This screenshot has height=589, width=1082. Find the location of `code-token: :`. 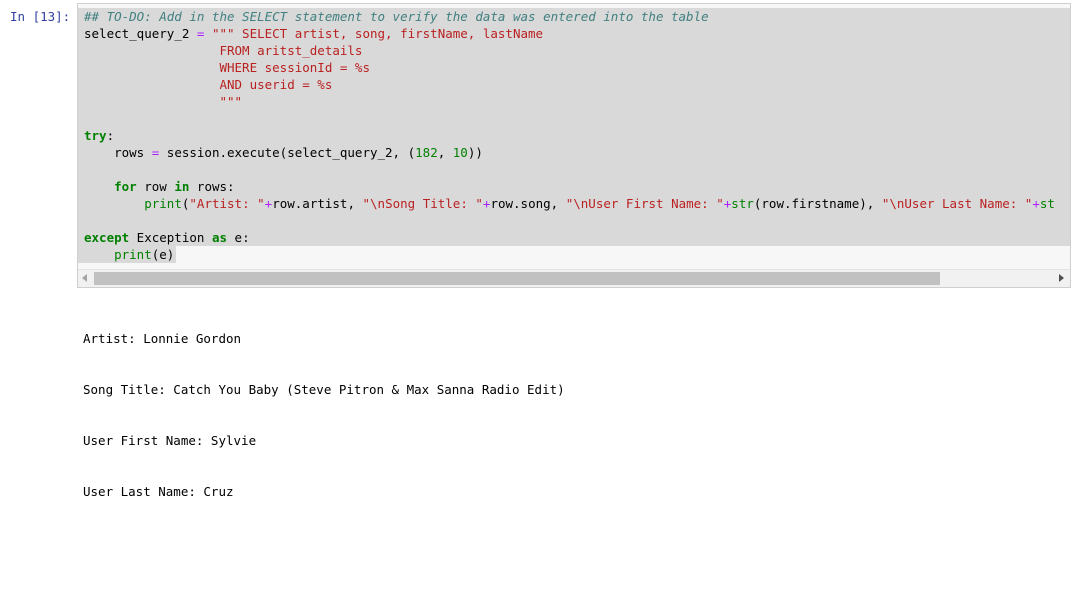

code-token: : is located at coordinates (110, 135).